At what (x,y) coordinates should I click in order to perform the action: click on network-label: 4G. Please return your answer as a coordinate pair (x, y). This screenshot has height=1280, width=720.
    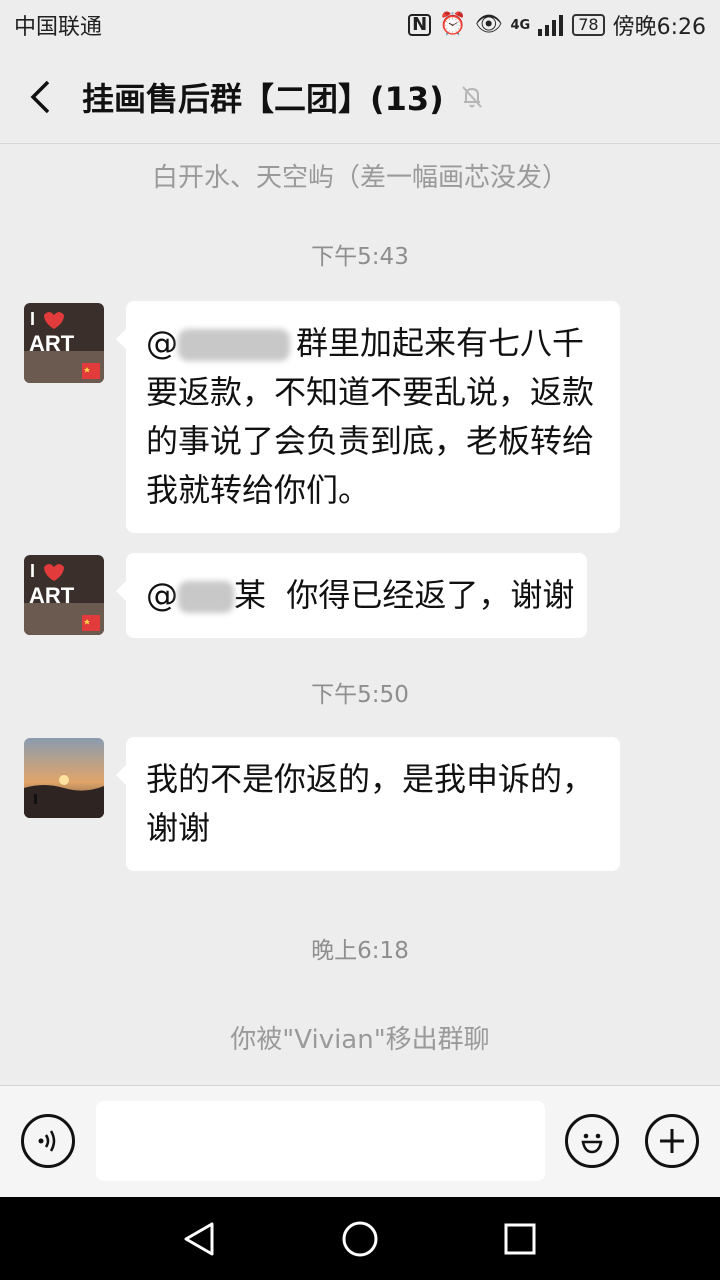
    Looking at the image, I should click on (520, 25).